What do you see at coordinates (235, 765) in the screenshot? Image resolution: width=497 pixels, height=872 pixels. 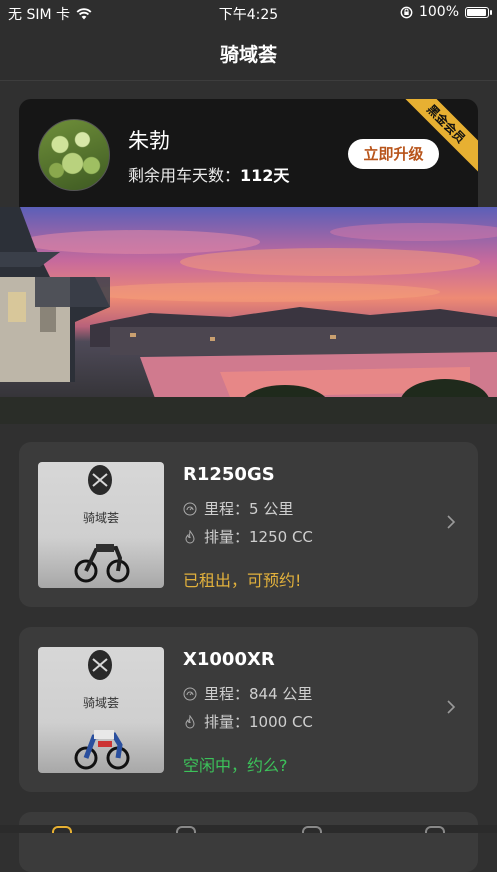 I see `rental-status: 空闲中，约么?` at bounding box center [235, 765].